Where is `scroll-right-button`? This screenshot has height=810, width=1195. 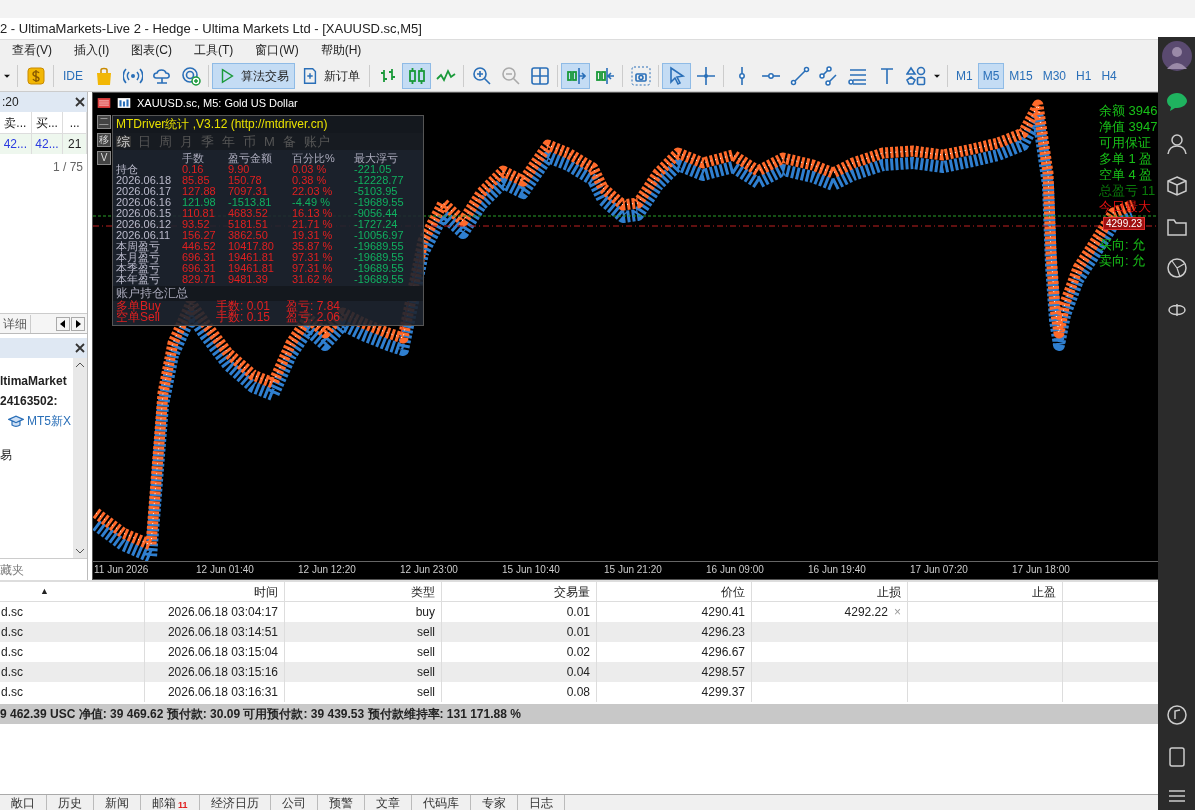 scroll-right-button is located at coordinates (78, 323).